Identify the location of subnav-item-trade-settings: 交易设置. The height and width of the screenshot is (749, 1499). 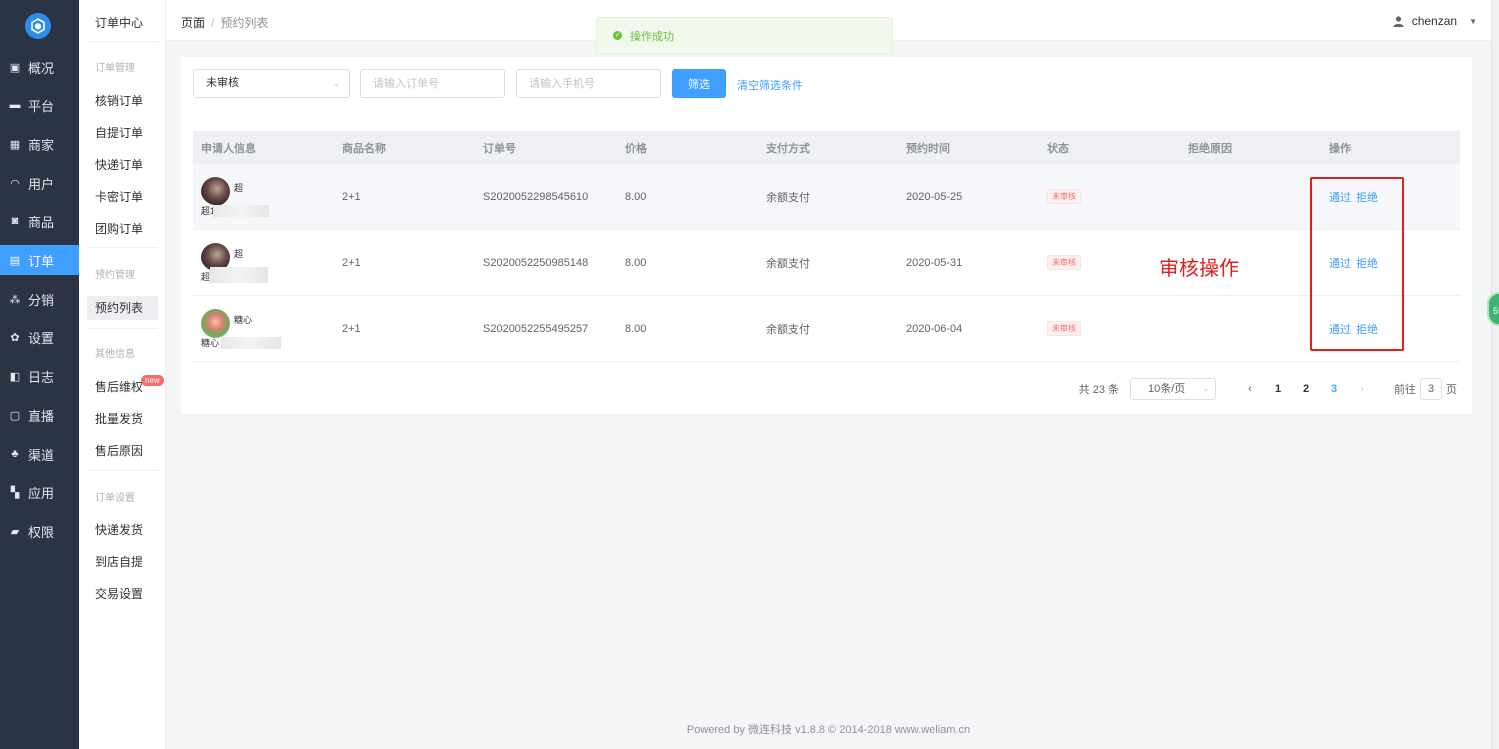
(122, 594).